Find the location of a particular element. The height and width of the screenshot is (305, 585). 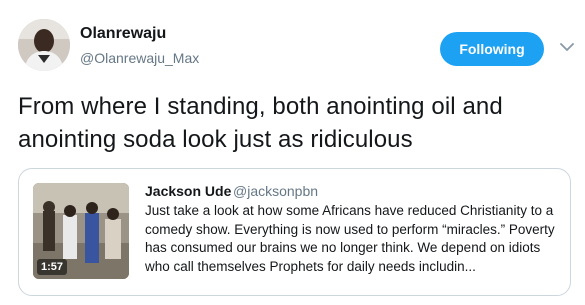

video-duration: 1:57 is located at coordinates (52, 267).